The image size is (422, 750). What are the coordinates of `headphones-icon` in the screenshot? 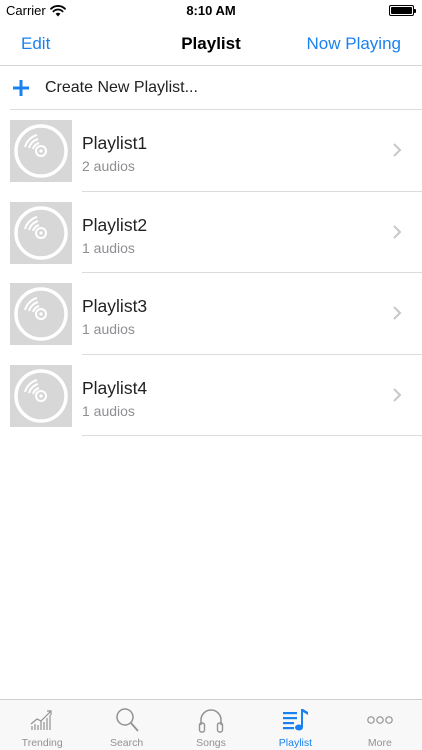 It's located at (211, 720).